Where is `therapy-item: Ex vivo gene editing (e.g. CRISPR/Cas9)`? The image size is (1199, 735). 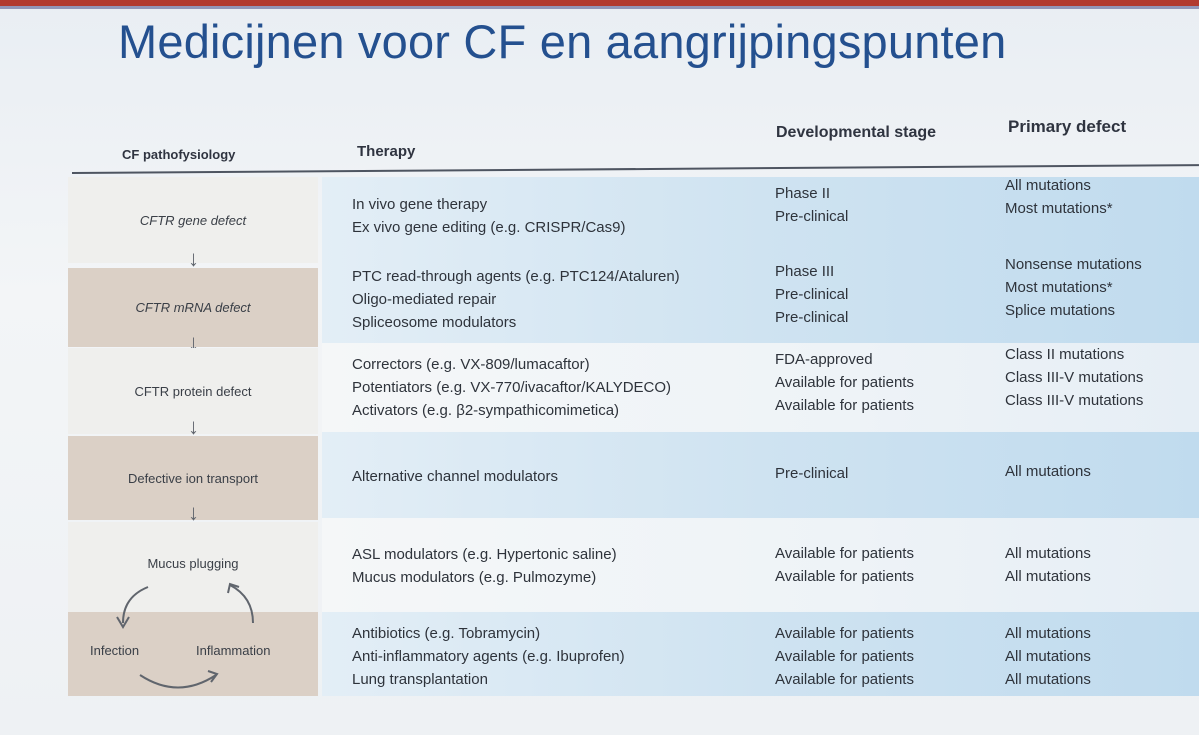
therapy-item: Ex vivo gene editing (e.g. CRISPR/Cas9) is located at coordinates (489, 227).